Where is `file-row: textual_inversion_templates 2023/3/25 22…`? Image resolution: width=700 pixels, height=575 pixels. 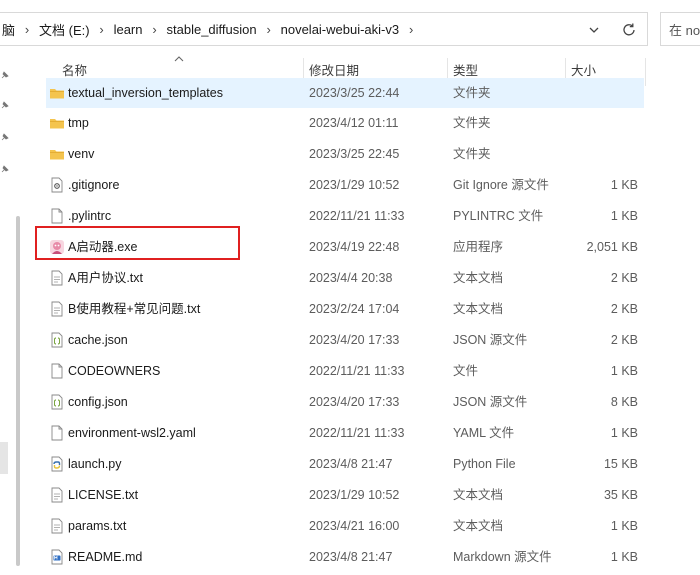 file-row: textual_inversion_templates 2023/3/25 22… is located at coordinates (345, 93).